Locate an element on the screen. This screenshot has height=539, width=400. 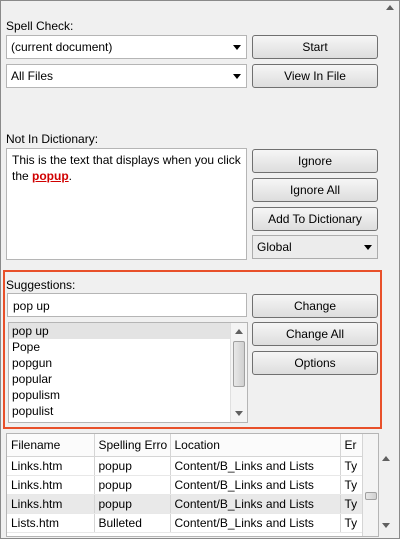
results-scrollbar is located at coordinates (370, 485).